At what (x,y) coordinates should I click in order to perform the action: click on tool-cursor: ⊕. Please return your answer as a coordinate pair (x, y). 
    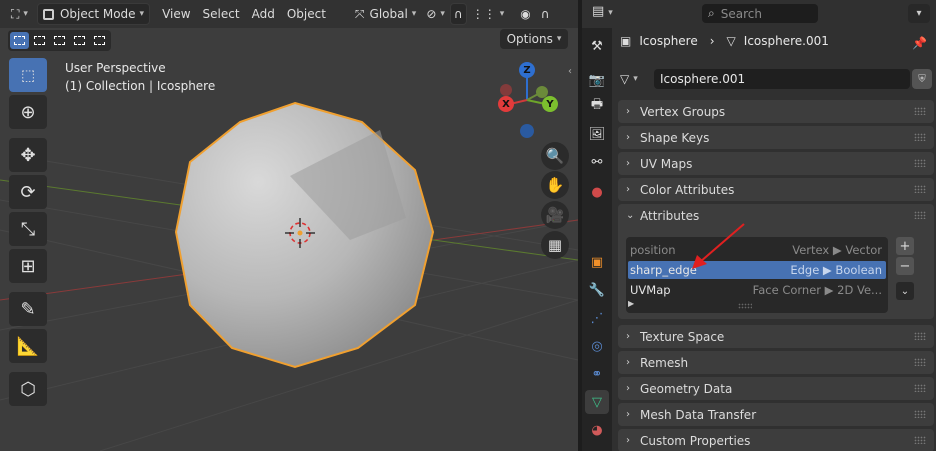
    Looking at the image, I should click on (28, 112).